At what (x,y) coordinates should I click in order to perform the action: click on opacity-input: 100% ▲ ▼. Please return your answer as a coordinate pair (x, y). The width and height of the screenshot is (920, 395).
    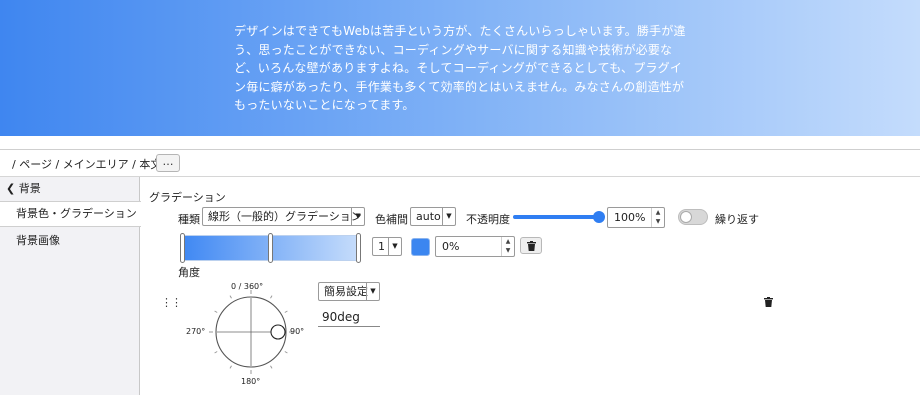
    Looking at the image, I should click on (636, 217).